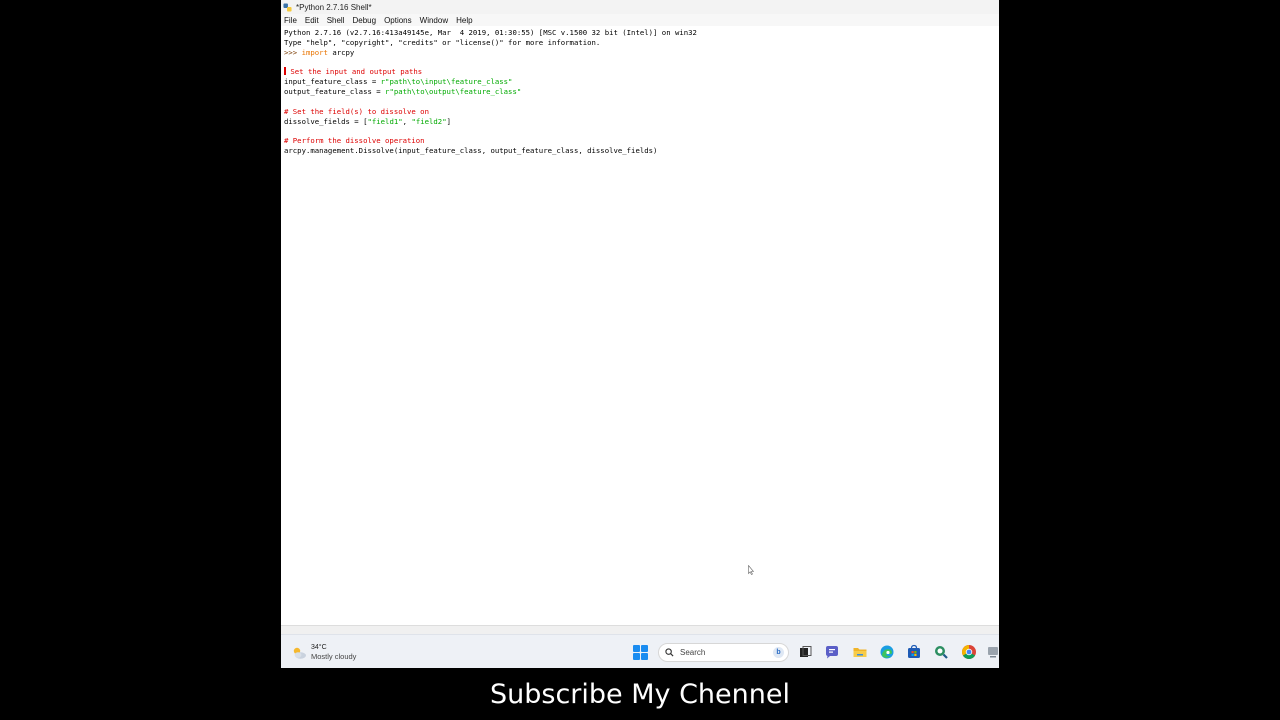 Image resolution: width=1280 pixels, height=720 pixels. I want to click on shell-prompt: >>>, so click(293, 52).